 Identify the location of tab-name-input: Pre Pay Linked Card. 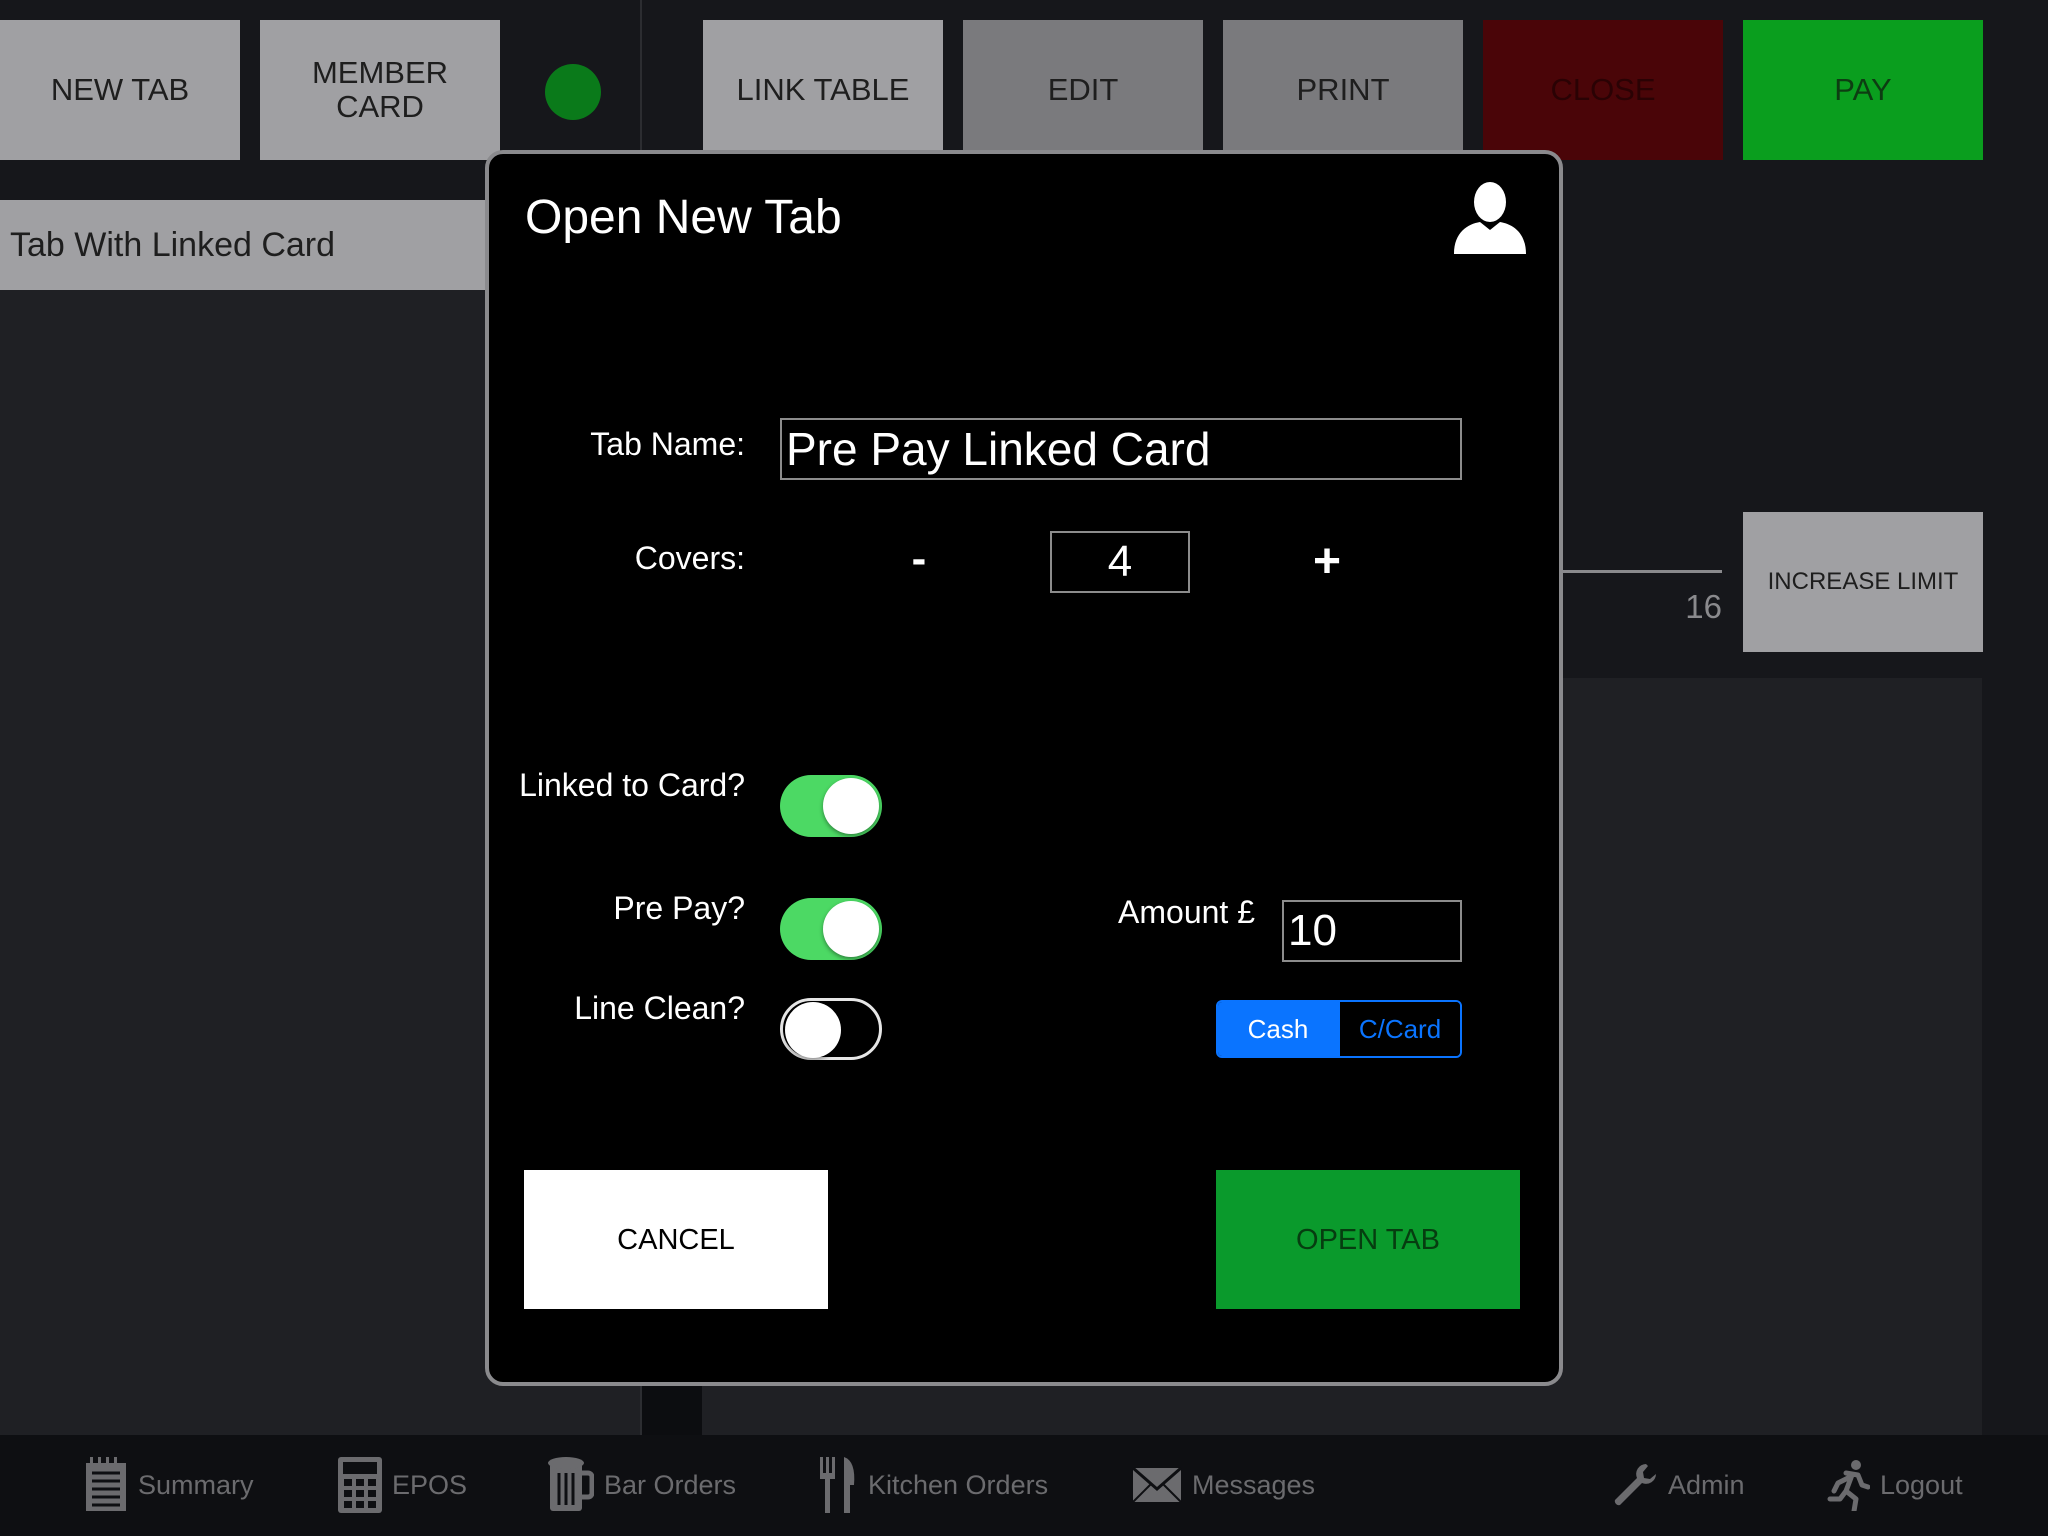
(1121, 449).